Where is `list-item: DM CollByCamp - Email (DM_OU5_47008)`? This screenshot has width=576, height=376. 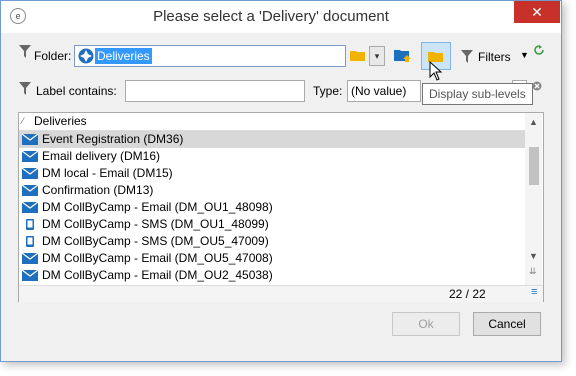 list-item: DM CollByCamp - Email (DM_OU5_47008) is located at coordinates (272, 258).